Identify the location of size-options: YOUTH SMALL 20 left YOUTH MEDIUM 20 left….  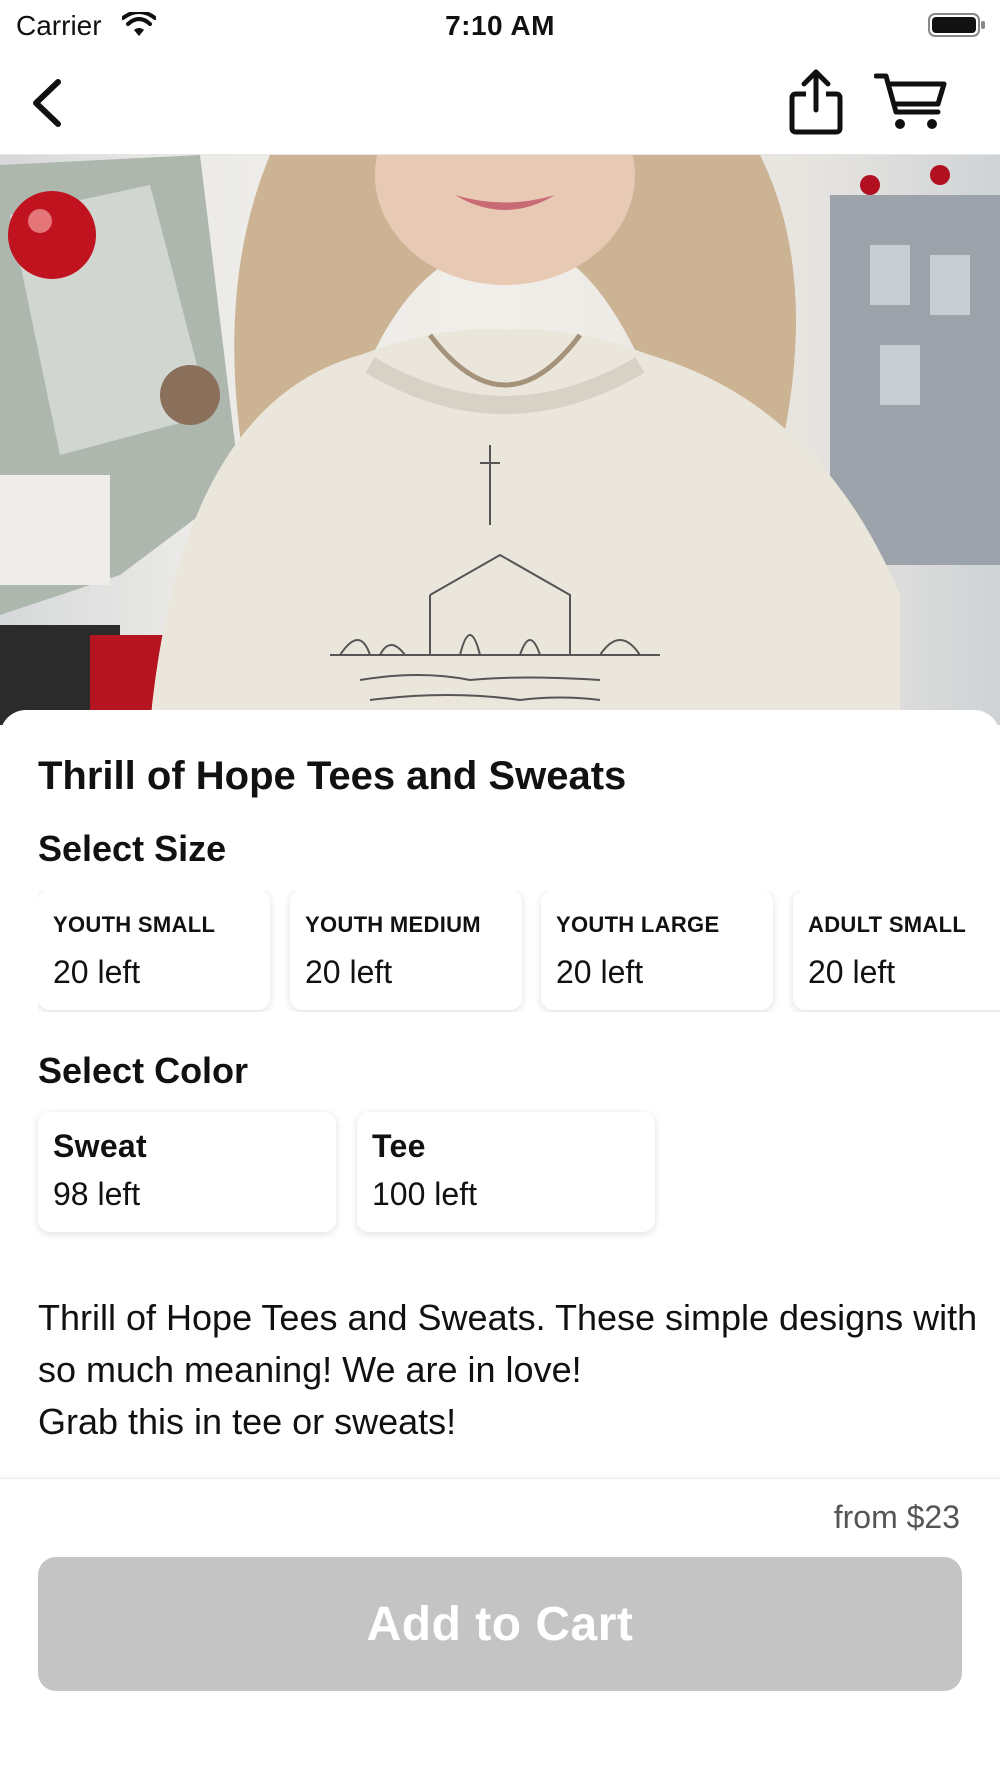
(519, 951).